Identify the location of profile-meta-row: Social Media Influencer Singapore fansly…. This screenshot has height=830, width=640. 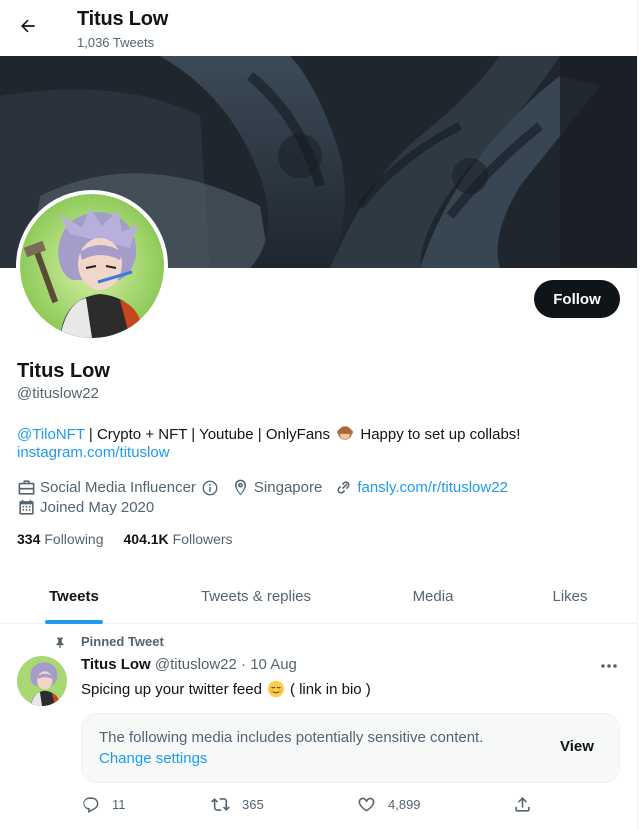
(268, 487).